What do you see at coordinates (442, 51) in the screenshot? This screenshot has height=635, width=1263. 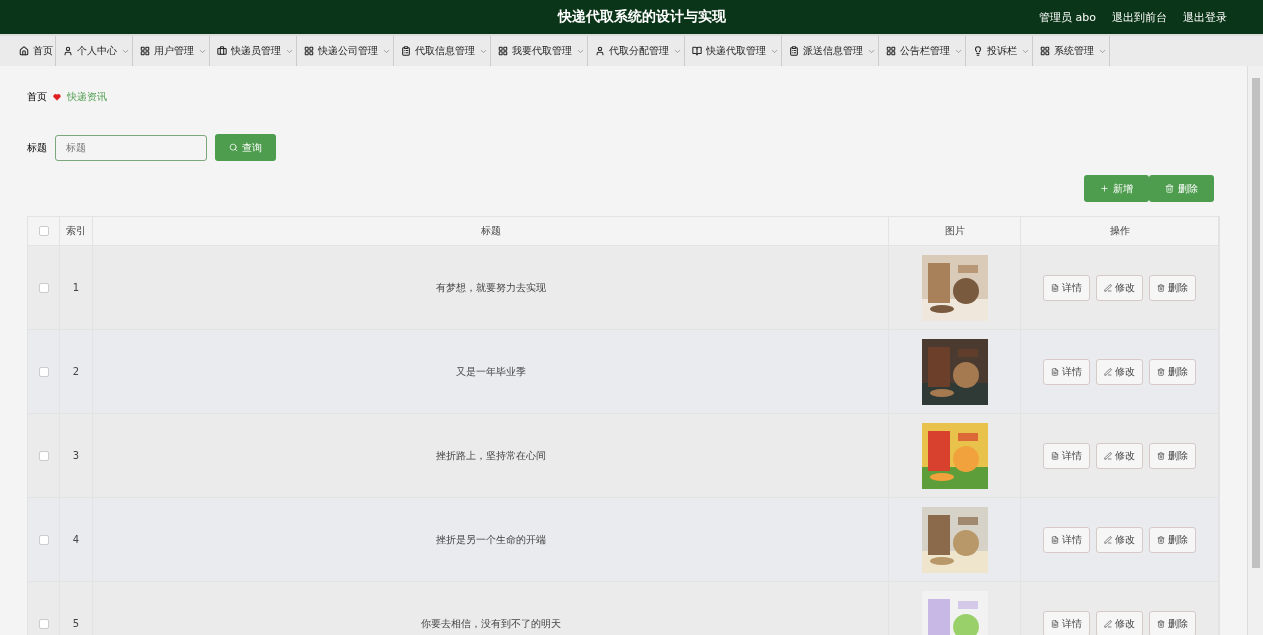 I see `nav-item: 代取信息管理` at bounding box center [442, 51].